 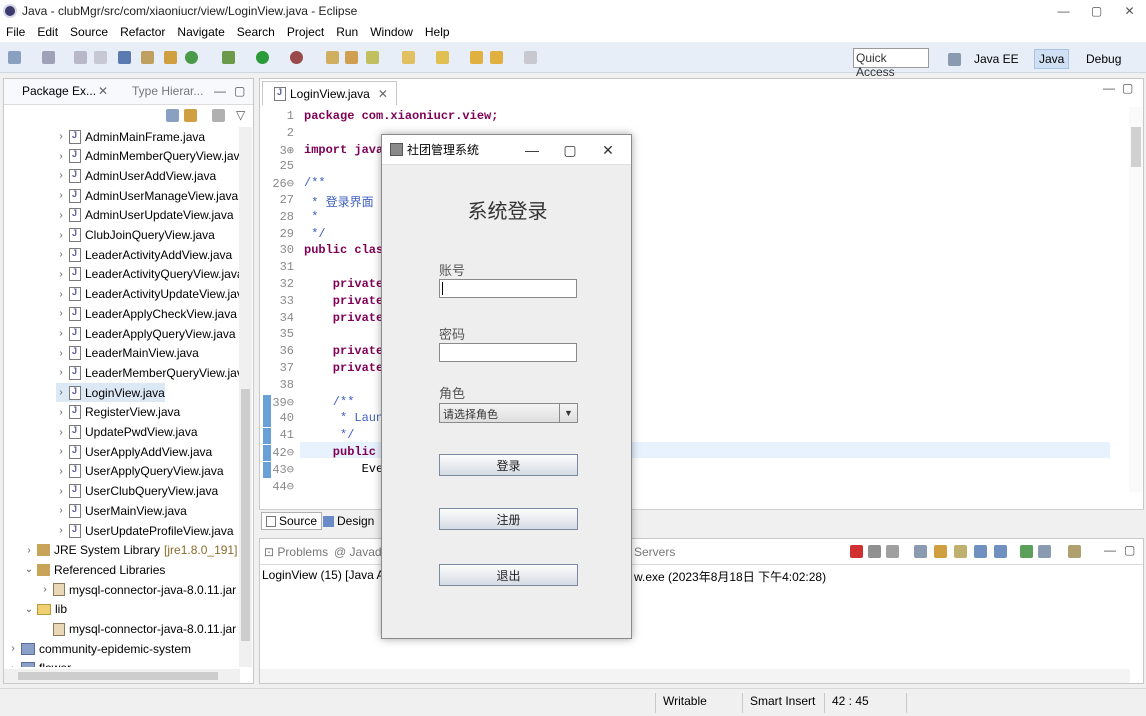 I want to click on pin-console-icon, so click(x=1026, y=551).